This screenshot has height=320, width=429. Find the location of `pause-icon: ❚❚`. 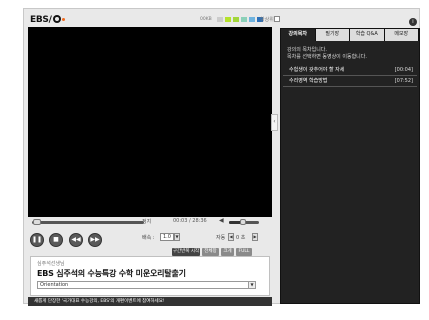

pause-icon: ❚❚ is located at coordinates (37, 239).